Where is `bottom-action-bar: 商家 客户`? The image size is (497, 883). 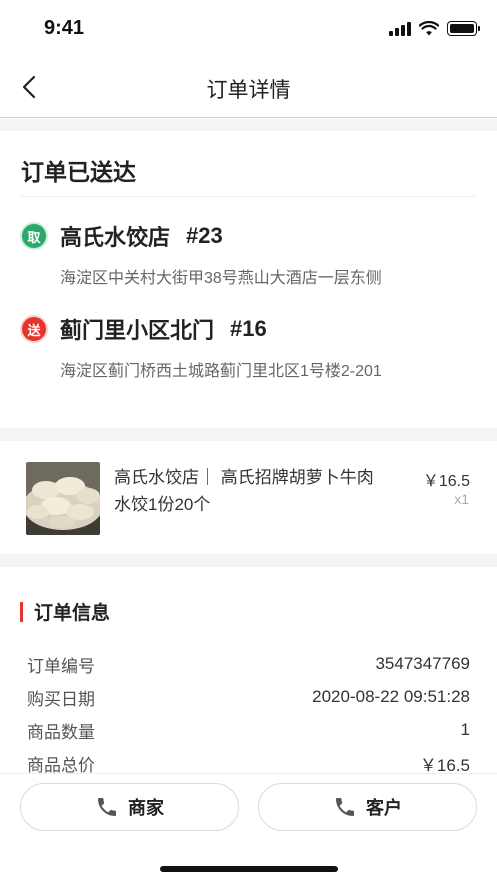 bottom-action-bar: 商家 客户 is located at coordinates (248, 828).